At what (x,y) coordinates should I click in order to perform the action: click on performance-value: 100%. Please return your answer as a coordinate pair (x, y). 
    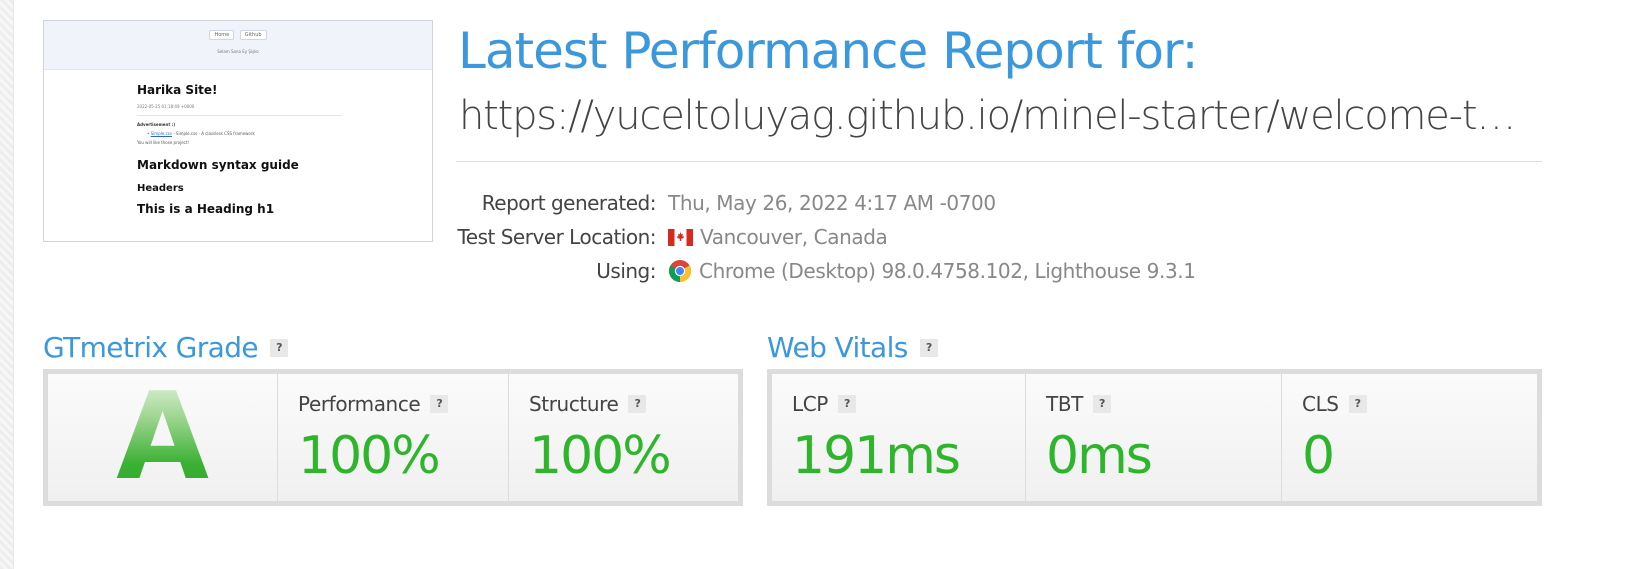
    Looking at the image, I should click on (369, 456).